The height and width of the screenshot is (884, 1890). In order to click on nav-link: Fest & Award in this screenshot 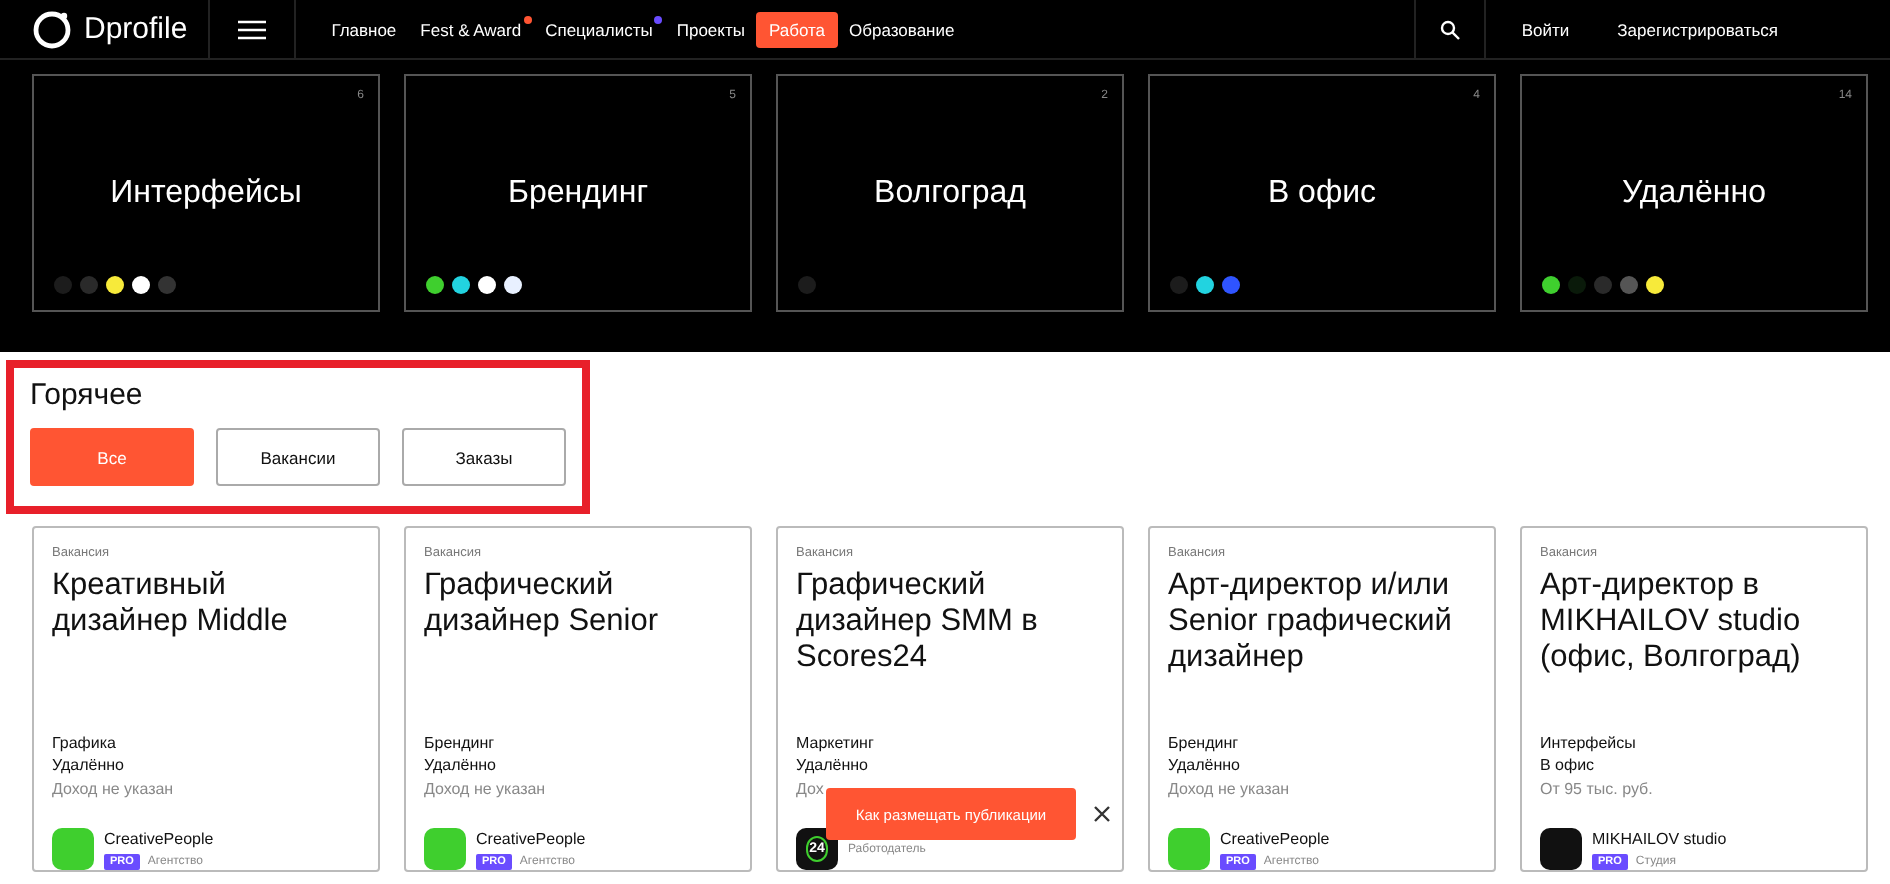, I will do `click(471, 29)`.